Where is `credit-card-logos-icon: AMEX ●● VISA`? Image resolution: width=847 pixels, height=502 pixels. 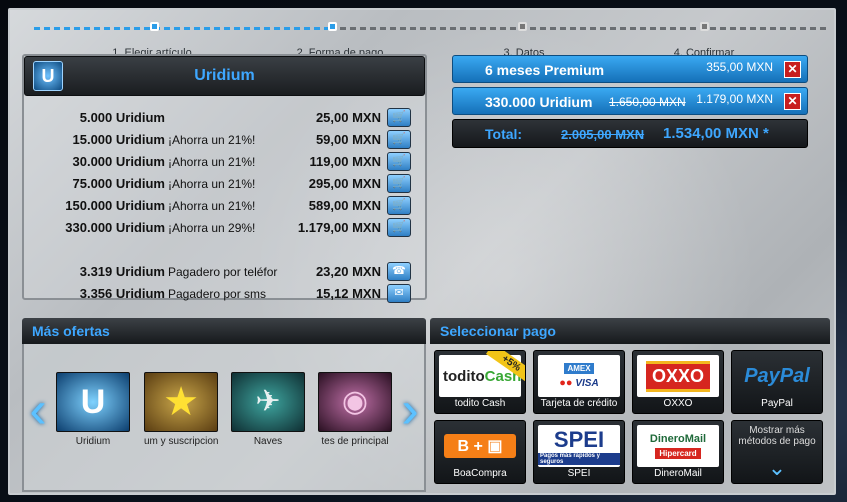 credit-card-logos-icon: AMEX ●● VISA is located at coordinates (579, 376).